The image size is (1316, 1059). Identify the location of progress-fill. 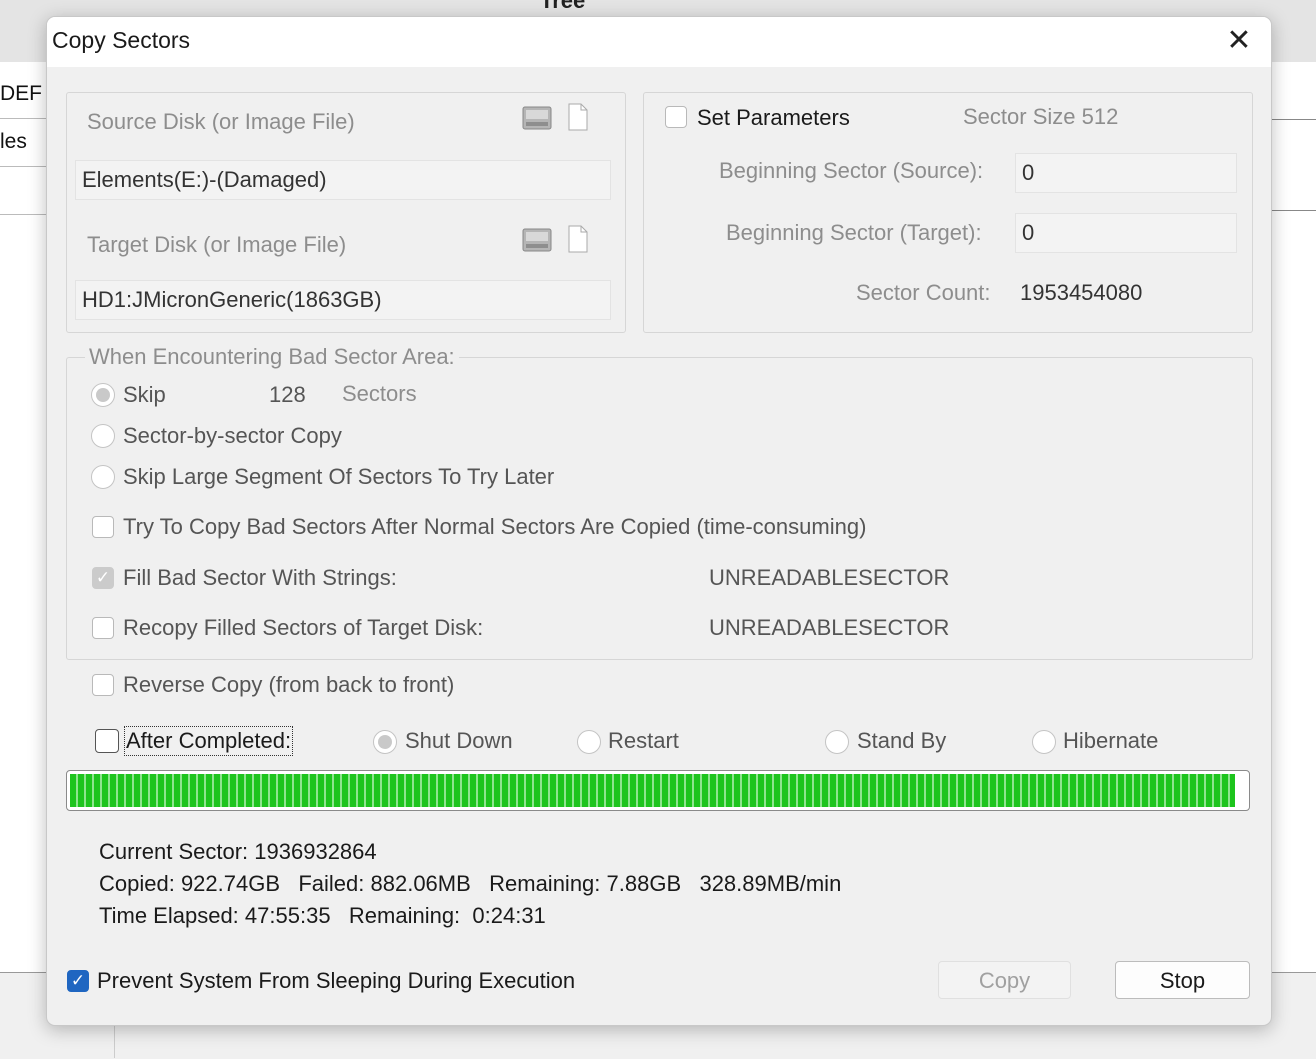
(652, 790).